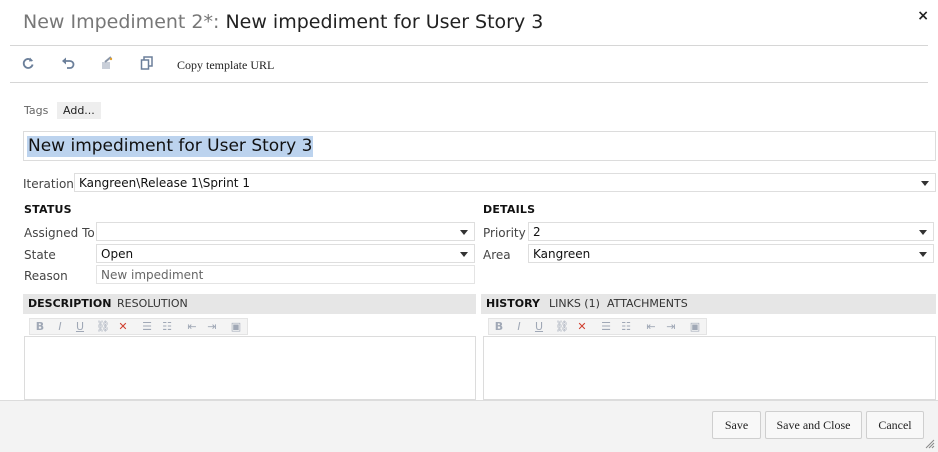 This screenshot has height=452, width=938. Describe the element at coordinates (36, 110) in the screenshot. I see `tags-label: Tags` at that location.